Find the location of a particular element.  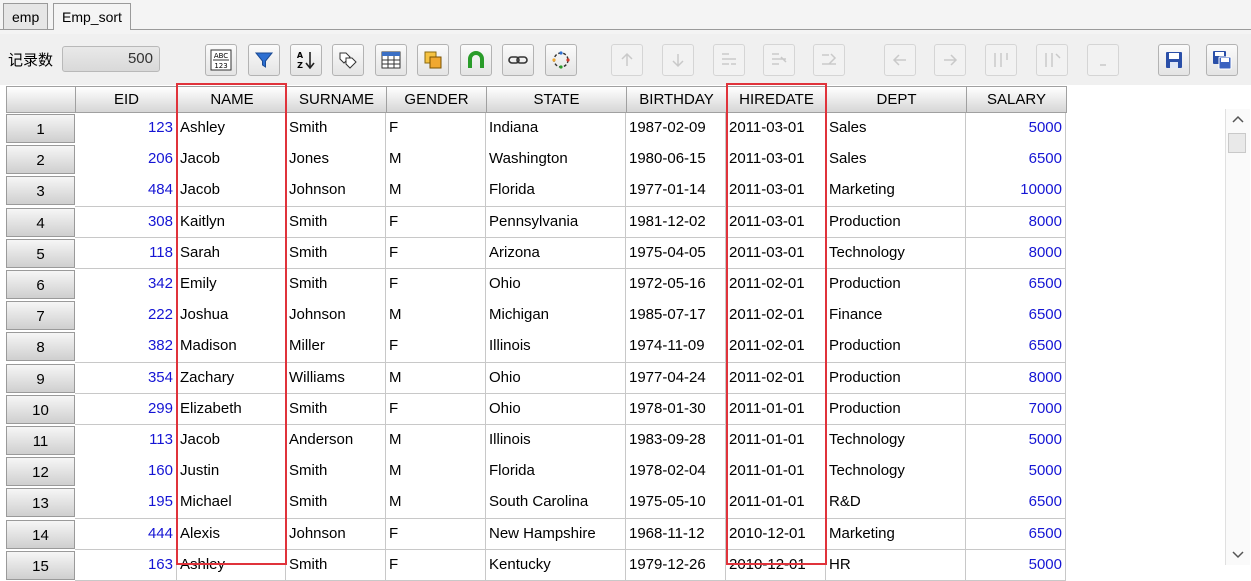

row-header: 8 is located at coordinates (40, 347).